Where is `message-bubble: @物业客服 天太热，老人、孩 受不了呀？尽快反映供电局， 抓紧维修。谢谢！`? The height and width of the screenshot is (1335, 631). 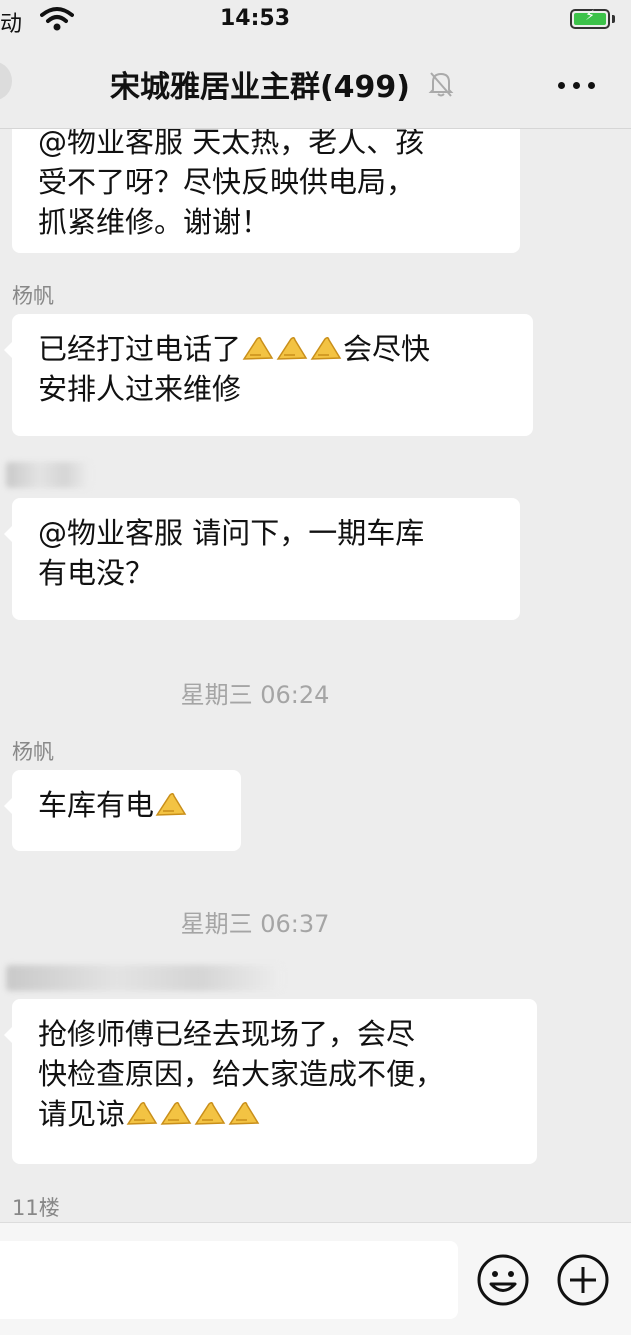
message-bubble: @物业客服 天太热，老人、孩 受不了呀？尽快反映供电局， 抓紧维修。谢谢！ is located at coordinates (266, 191).